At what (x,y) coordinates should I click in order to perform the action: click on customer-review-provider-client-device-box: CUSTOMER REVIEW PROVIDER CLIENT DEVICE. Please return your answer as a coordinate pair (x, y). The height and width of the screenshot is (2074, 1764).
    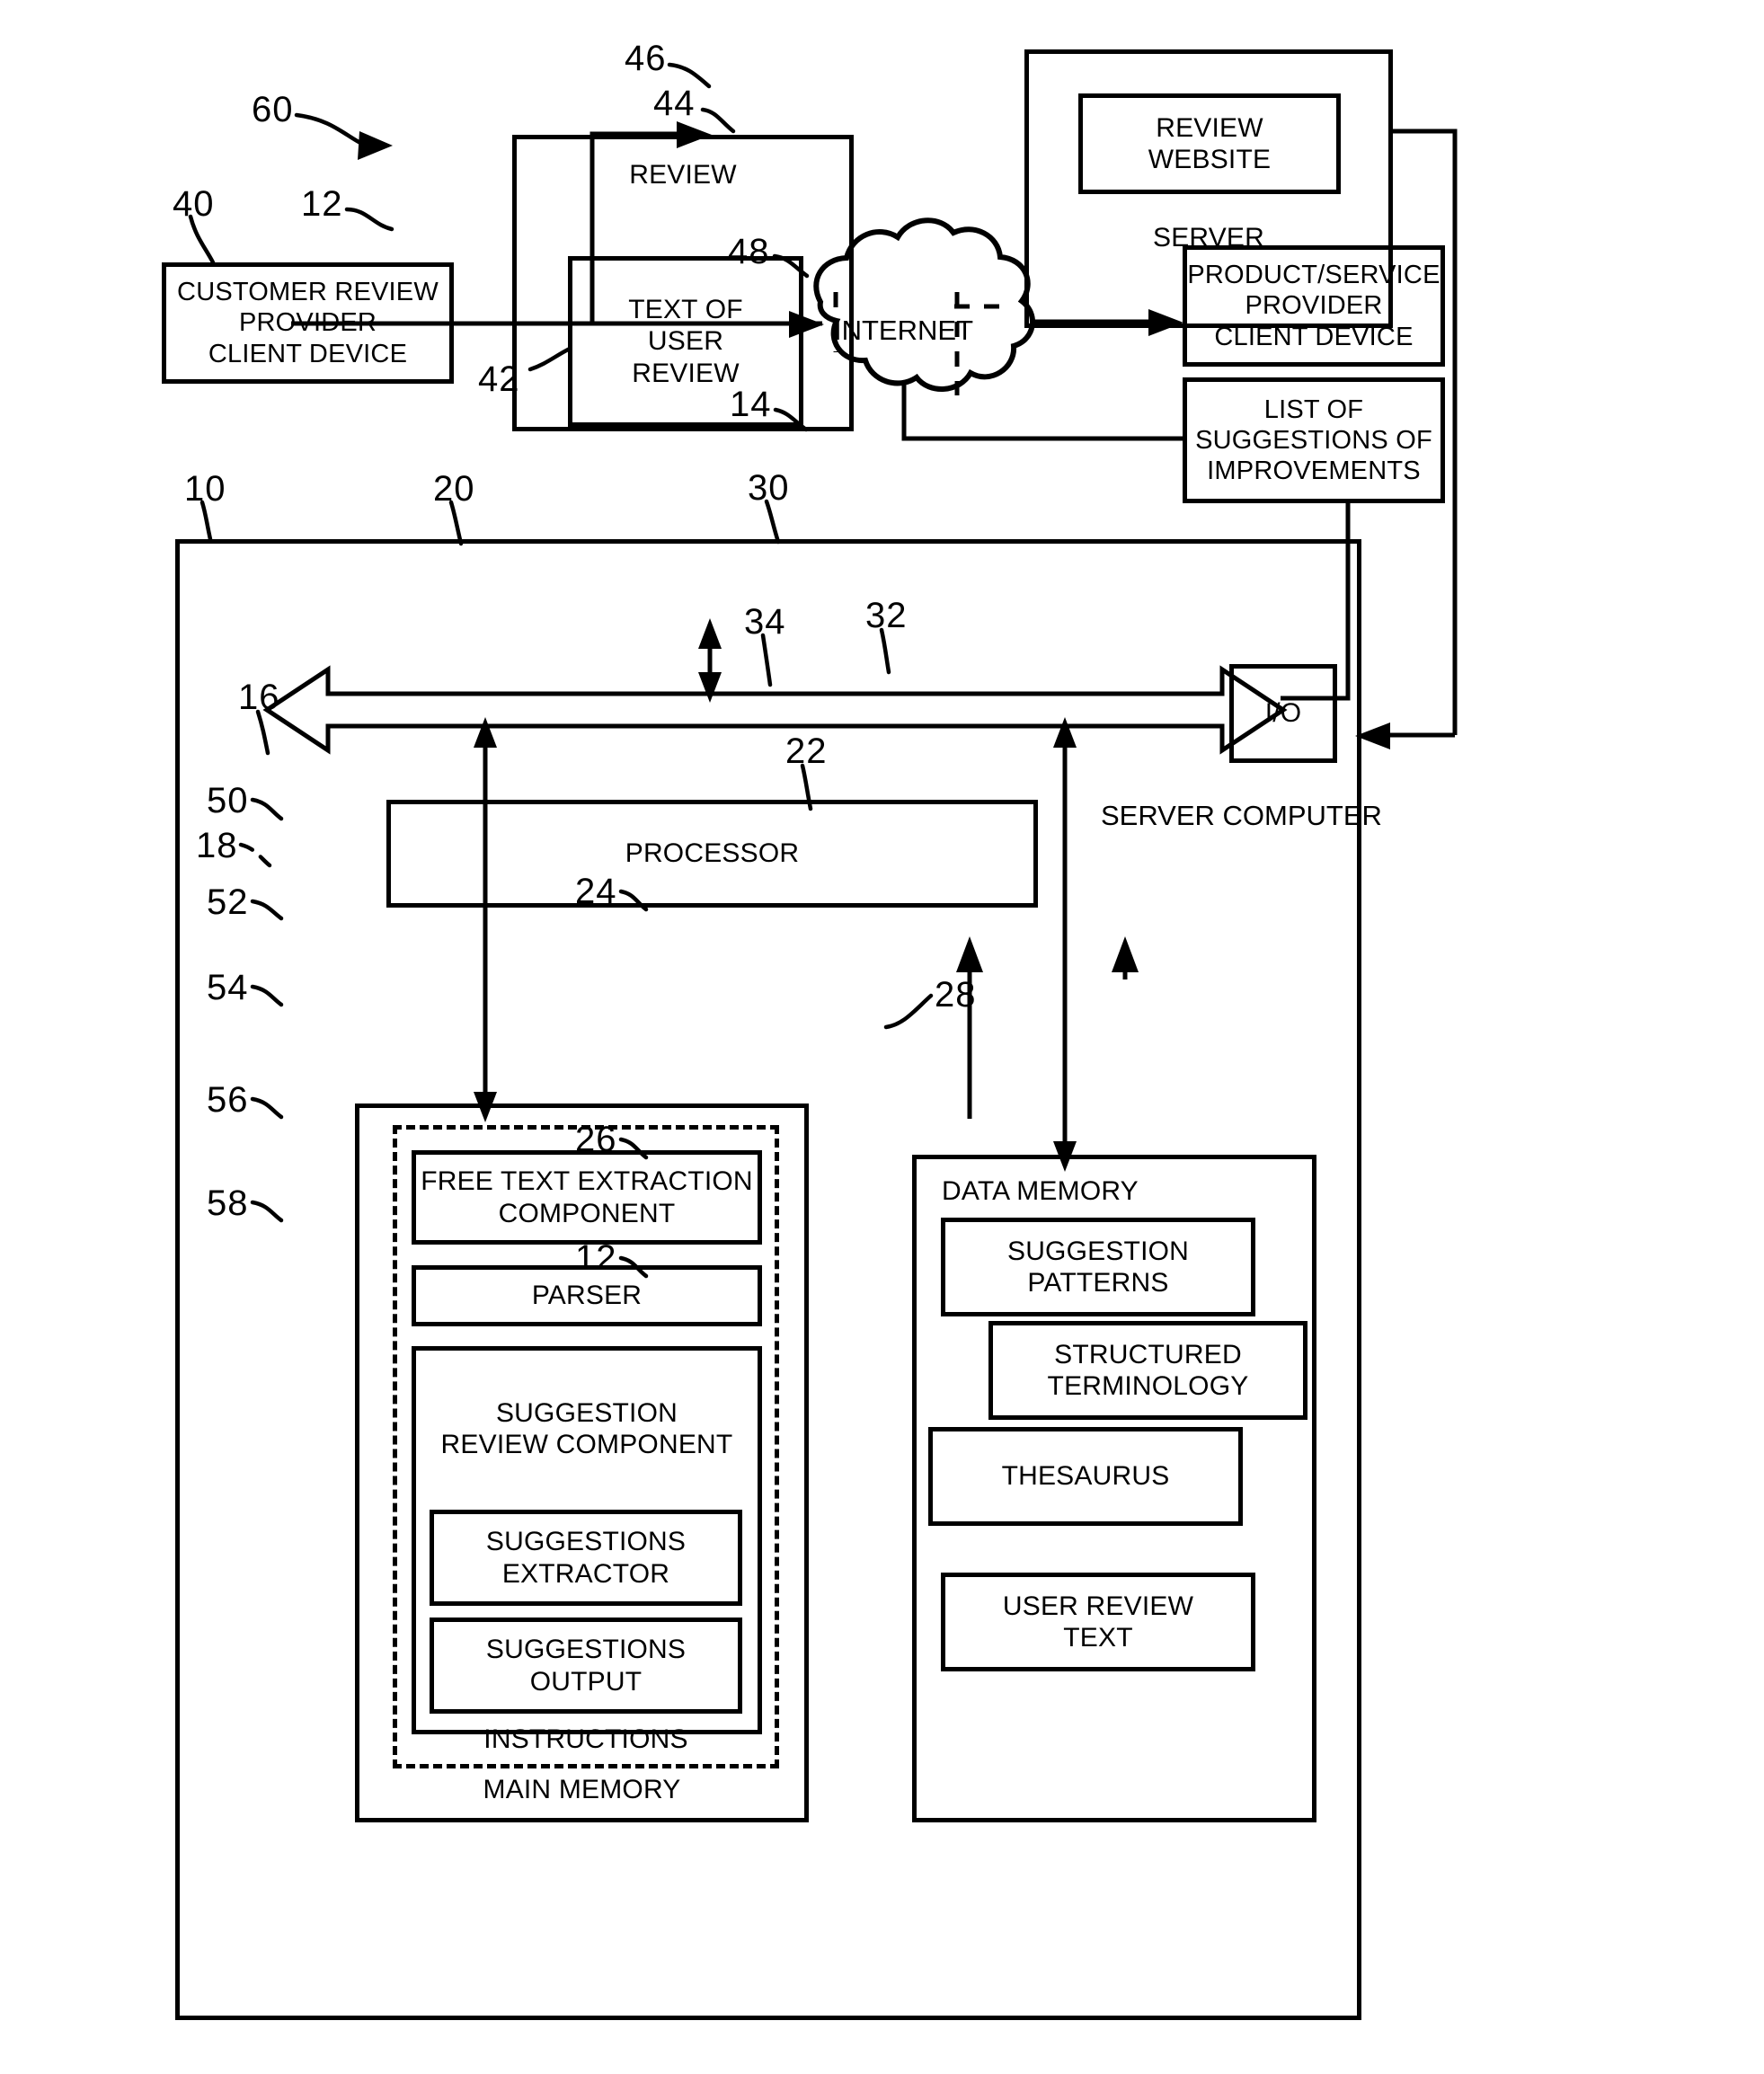
    Looking at the image, I should click on (308, 323).